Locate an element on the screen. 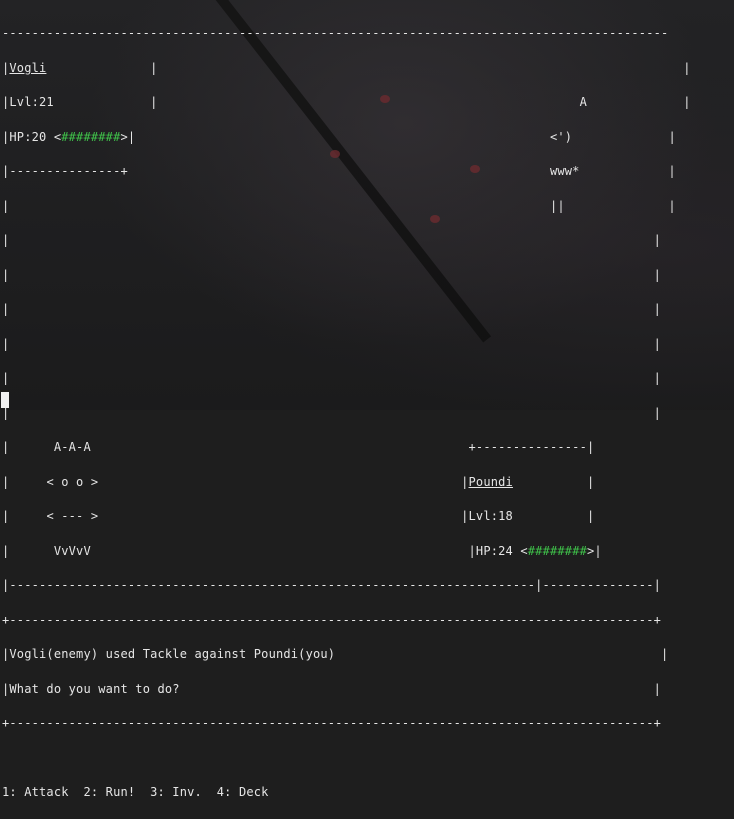  blank-row is located at coordinates (346, 758).